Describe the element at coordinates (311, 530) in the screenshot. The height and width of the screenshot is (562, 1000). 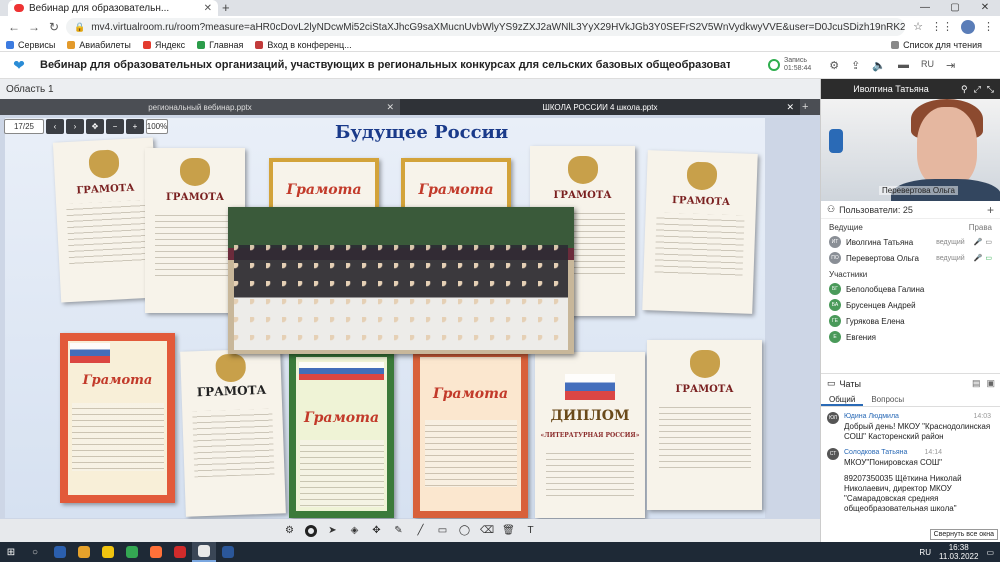
I see `color-picker` at that location.